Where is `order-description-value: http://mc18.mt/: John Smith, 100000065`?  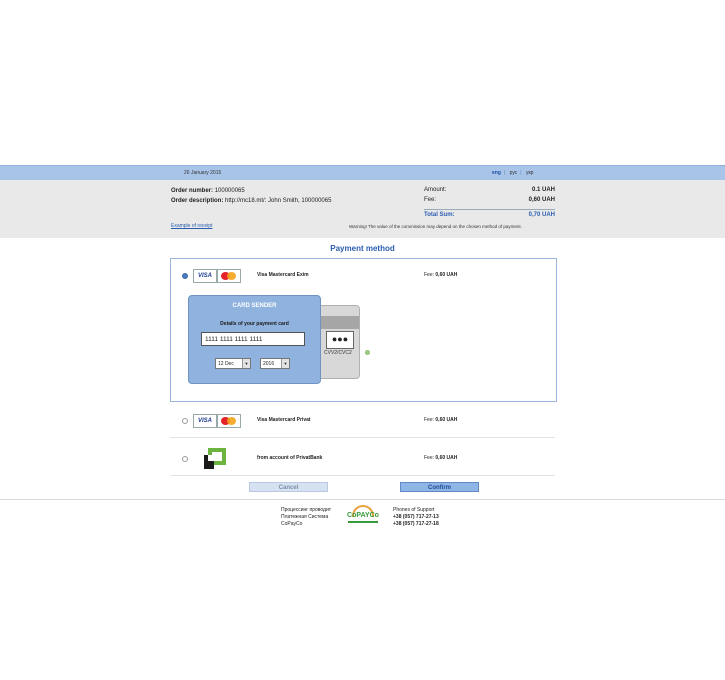
order-description-value: http://mc18.mt/: John Smith, 100000065 is located at coordinates (278, 201).